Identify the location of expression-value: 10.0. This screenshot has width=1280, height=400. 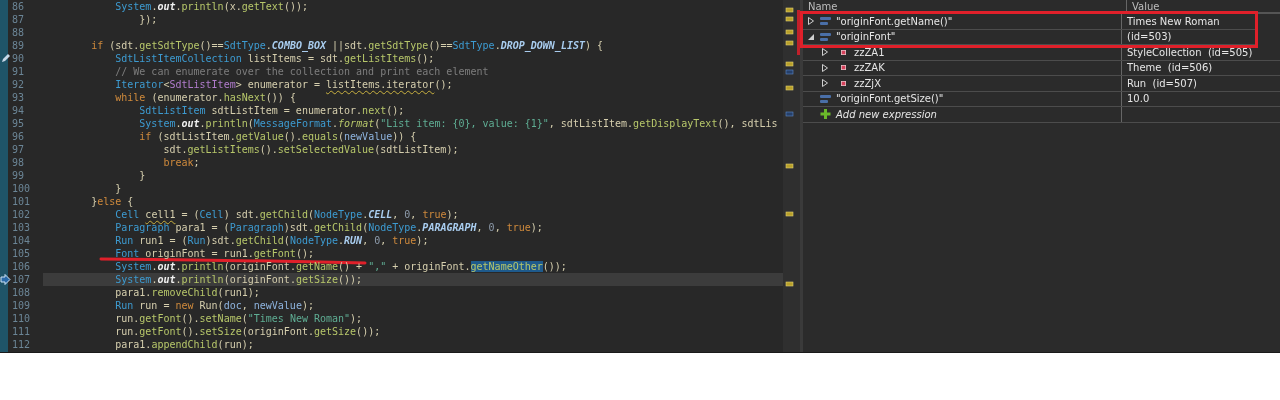
(1138, 99).